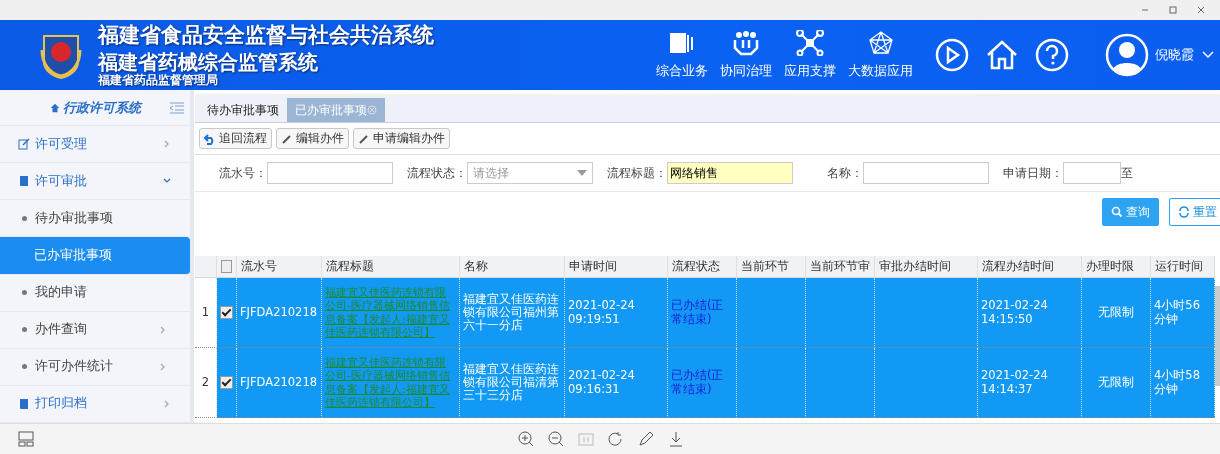  What do you see at coordinates (210, 138) in the screenshot?
I see `undo-icon` at bounding box center [210, 138].